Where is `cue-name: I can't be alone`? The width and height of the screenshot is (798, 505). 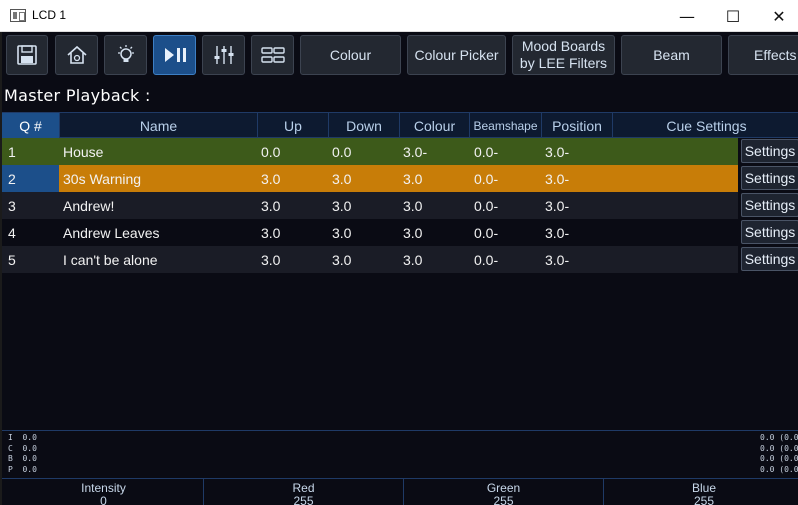
cue-name: I can't be alone is located at coordinates (110, 259).